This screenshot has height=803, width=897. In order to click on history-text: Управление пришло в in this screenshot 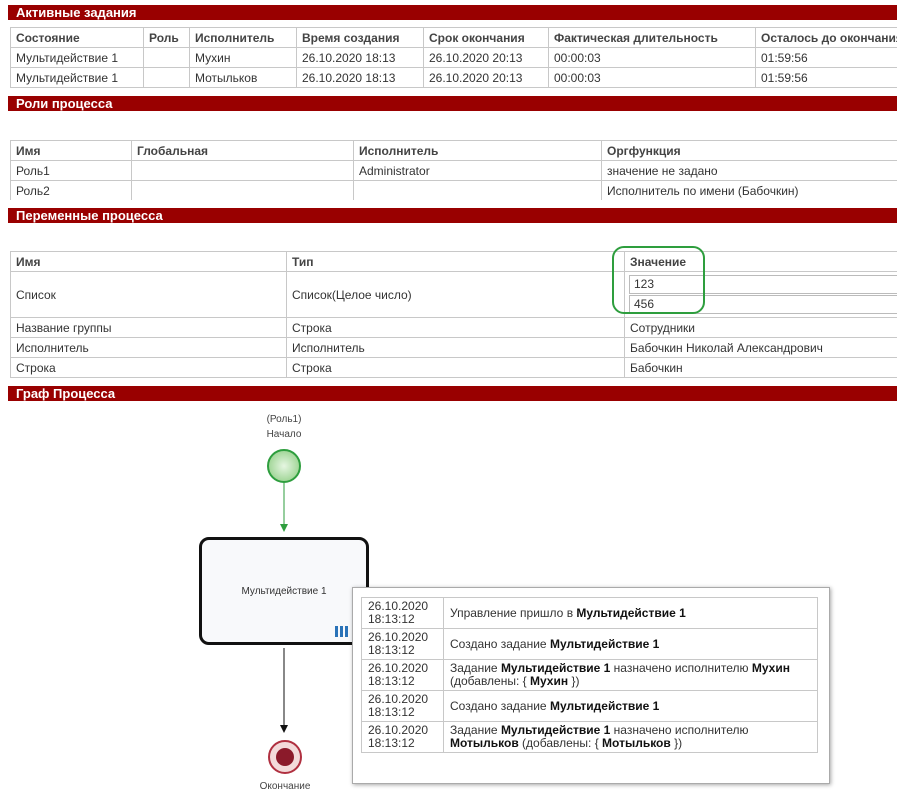, I will do `click(513, 612)`.